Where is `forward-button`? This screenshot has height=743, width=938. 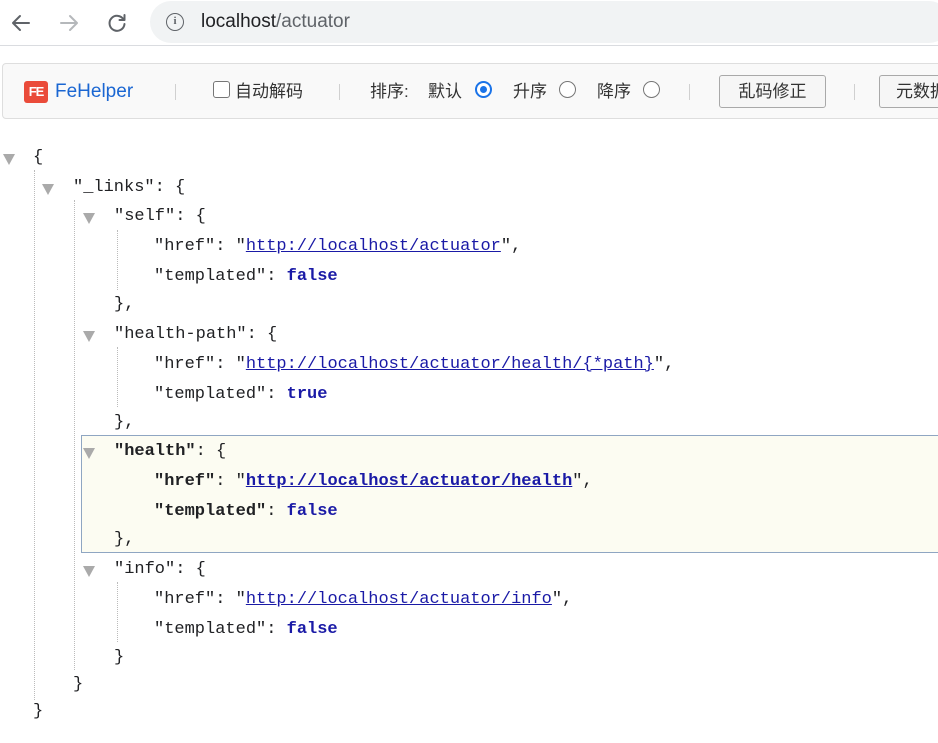
forward-button is located at coordinates (69, 23).